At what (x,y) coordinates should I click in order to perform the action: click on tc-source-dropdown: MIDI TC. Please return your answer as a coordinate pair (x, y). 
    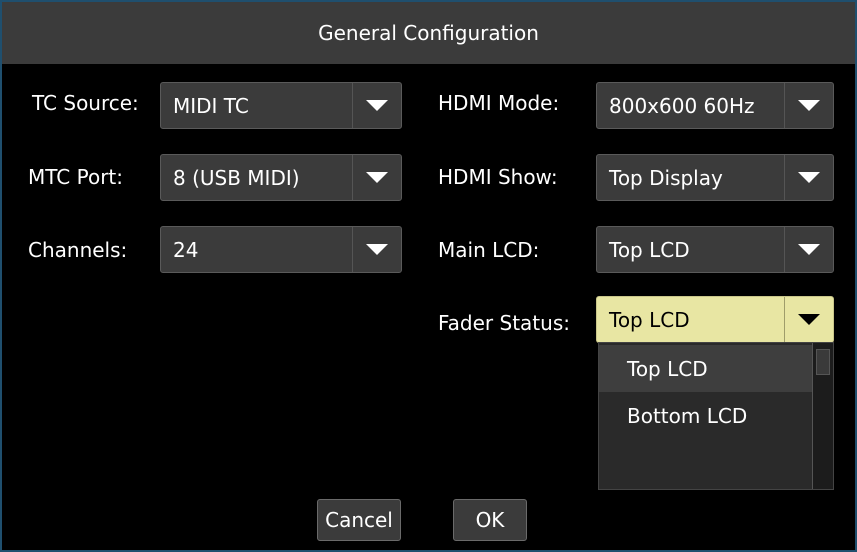
    Looking at the image, I should click on (281, 105).